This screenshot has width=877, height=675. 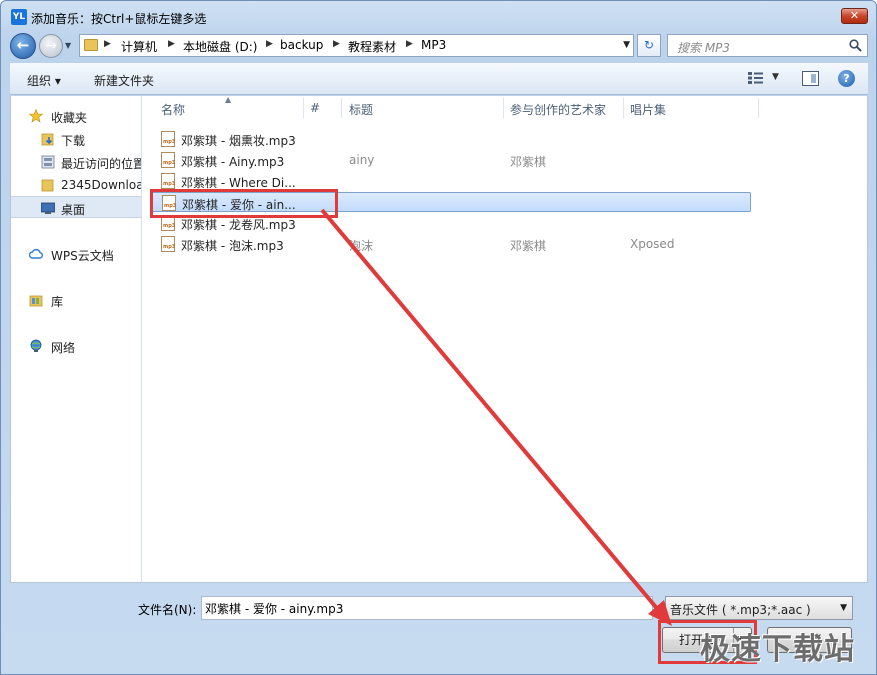 What do you see at coordinates (854, 16) in the screenshot?
I see `close-button: ✕` at bounding box center [854, 16].